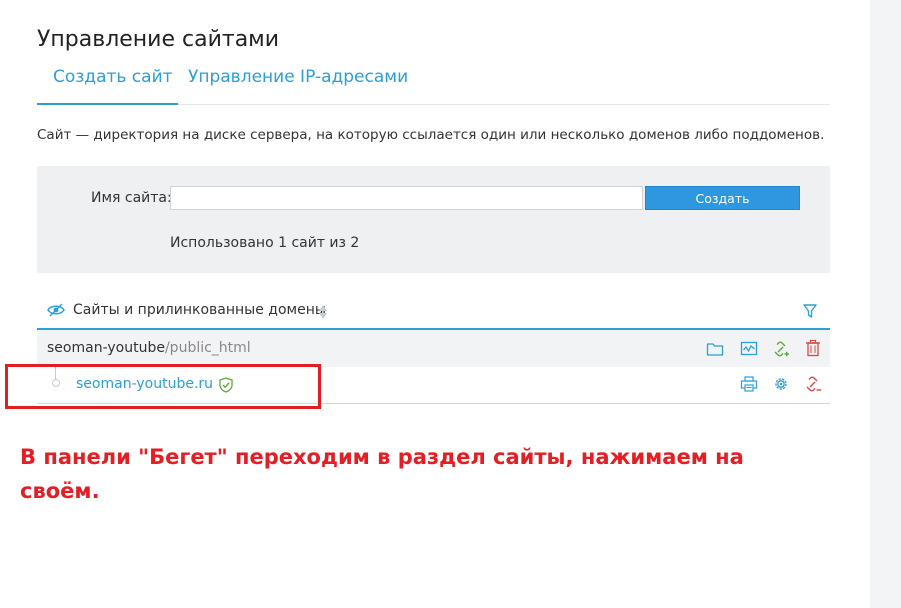 The width and height of the screenshot is (901, 608). I want to click on folder-icon, so click(715, 349).